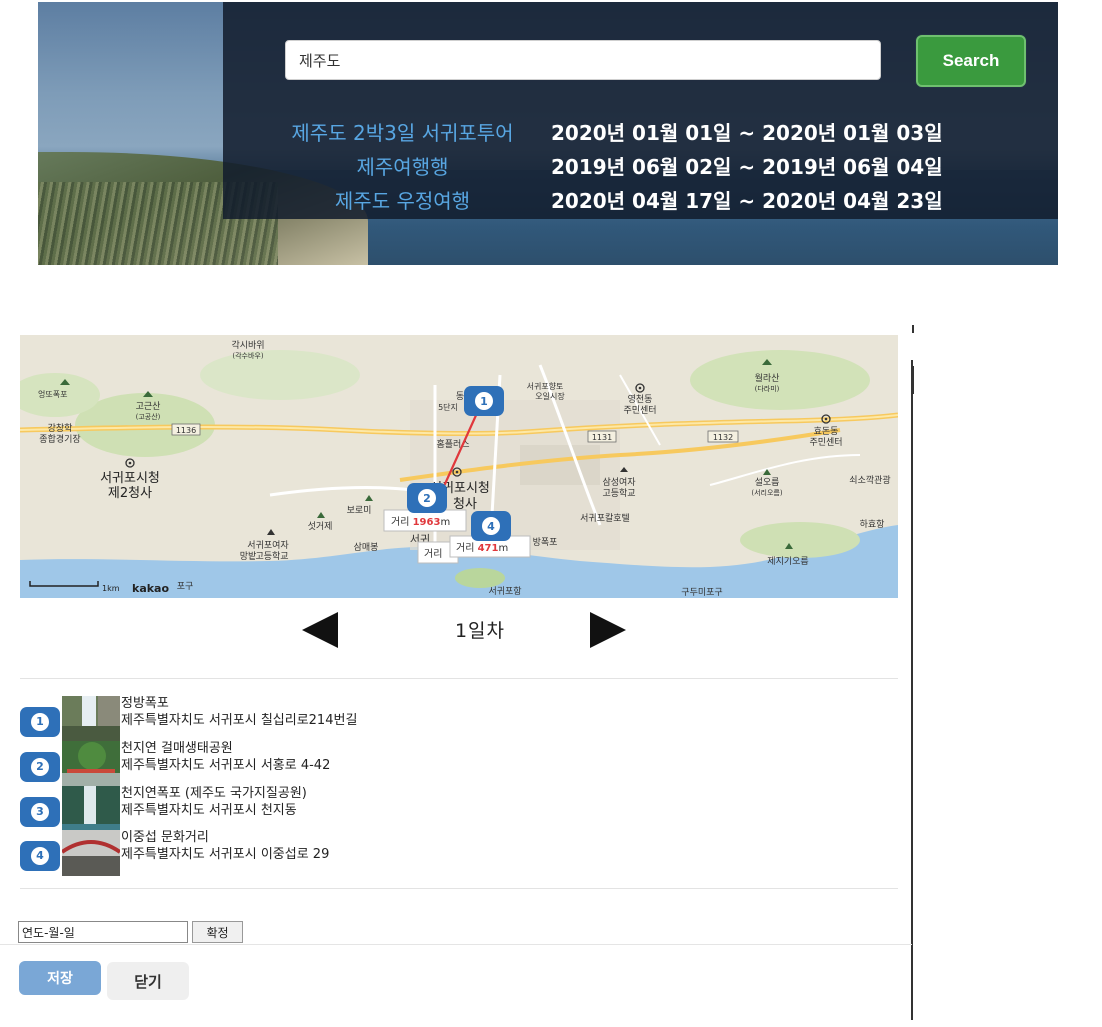 This screenshot has width=1102, height=1027. What do you see at coordinates (583, 60) in the screenshot?
I see `search-input` at bounding box center [583, 60].